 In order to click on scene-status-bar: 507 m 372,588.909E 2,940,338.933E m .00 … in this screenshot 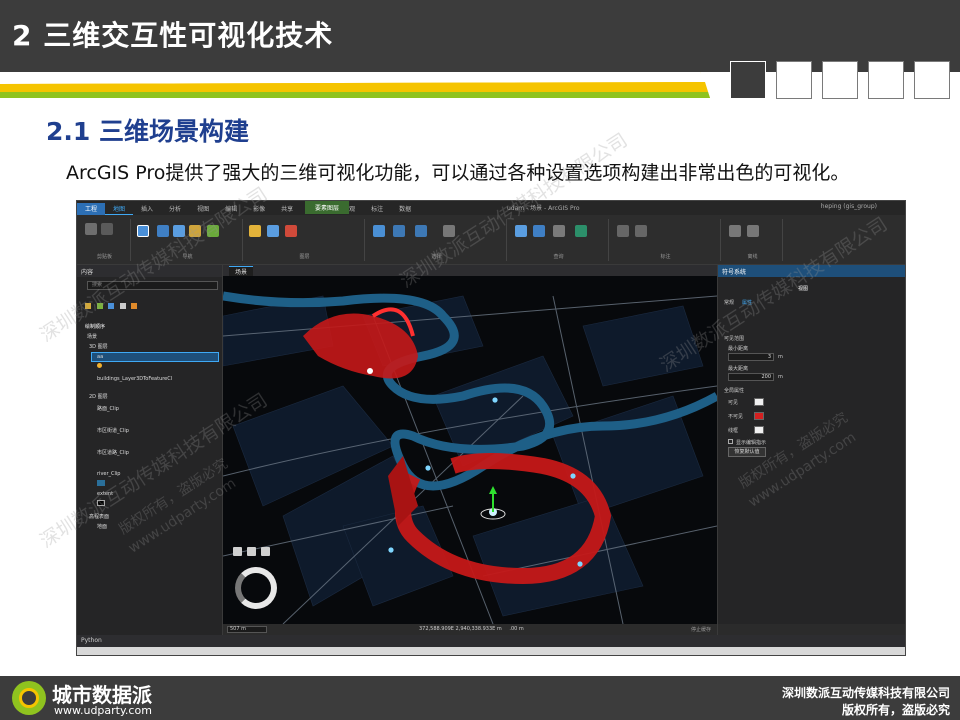, I will do `click(470, 629)`.